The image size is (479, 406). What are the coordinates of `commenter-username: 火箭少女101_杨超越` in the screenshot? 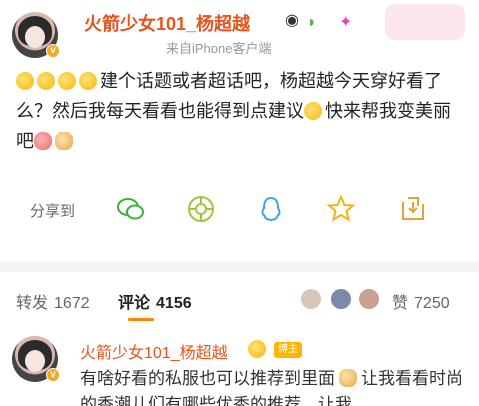 It's located at (154, 351).